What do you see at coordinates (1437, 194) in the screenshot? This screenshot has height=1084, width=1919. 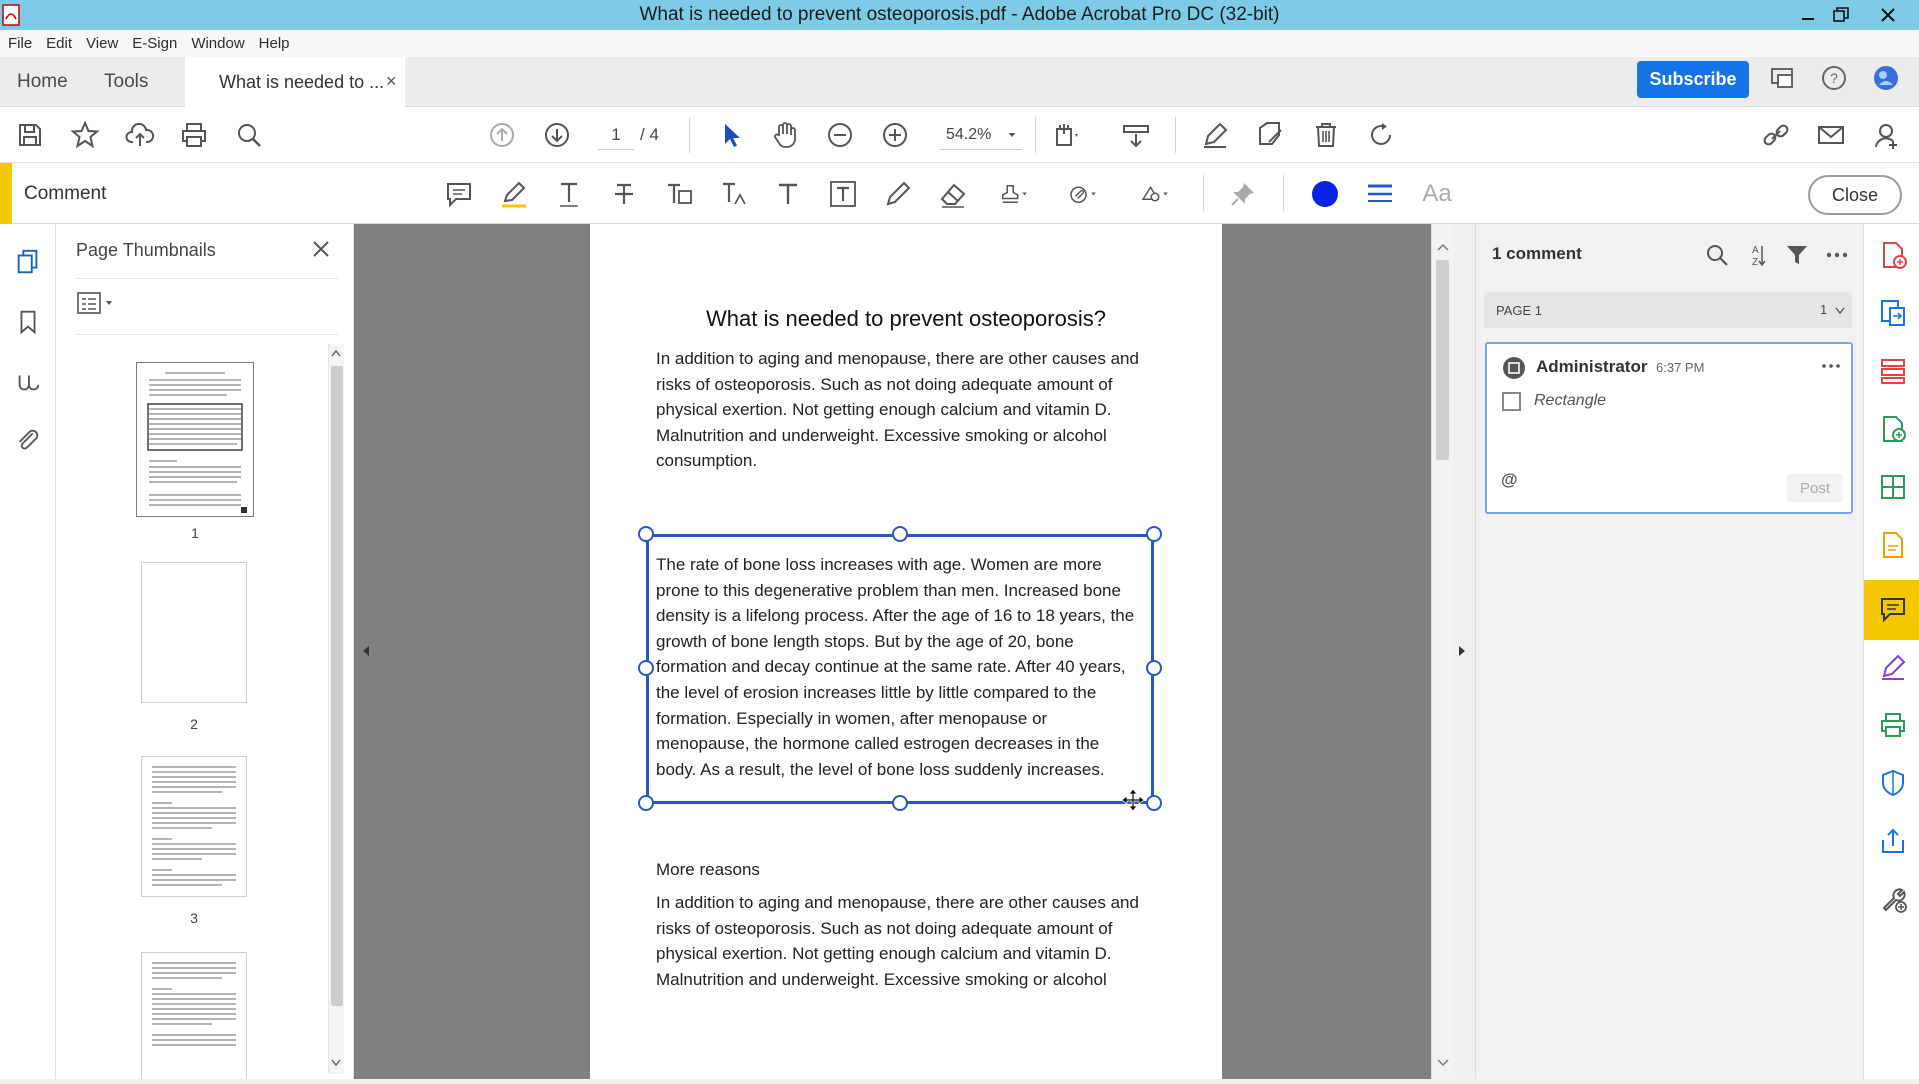 I see `text-properties-button: Aa` at bounding box center [1437, 194].